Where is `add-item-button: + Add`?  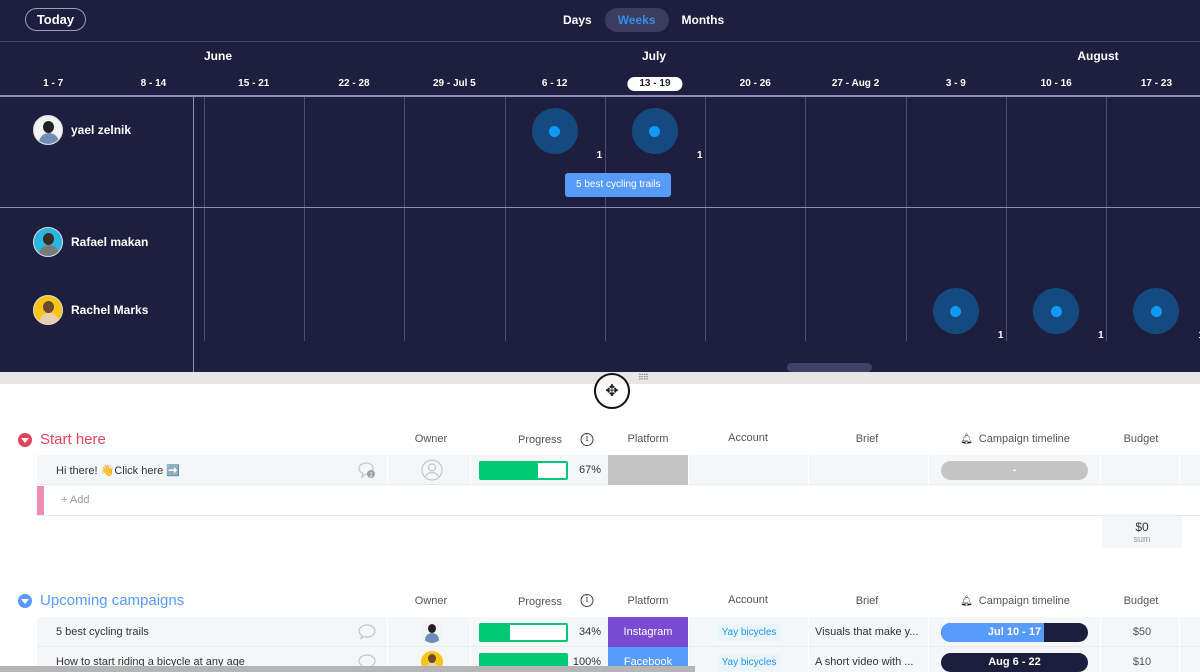 add-item-button: + Add is located at coordinates (75, 500).